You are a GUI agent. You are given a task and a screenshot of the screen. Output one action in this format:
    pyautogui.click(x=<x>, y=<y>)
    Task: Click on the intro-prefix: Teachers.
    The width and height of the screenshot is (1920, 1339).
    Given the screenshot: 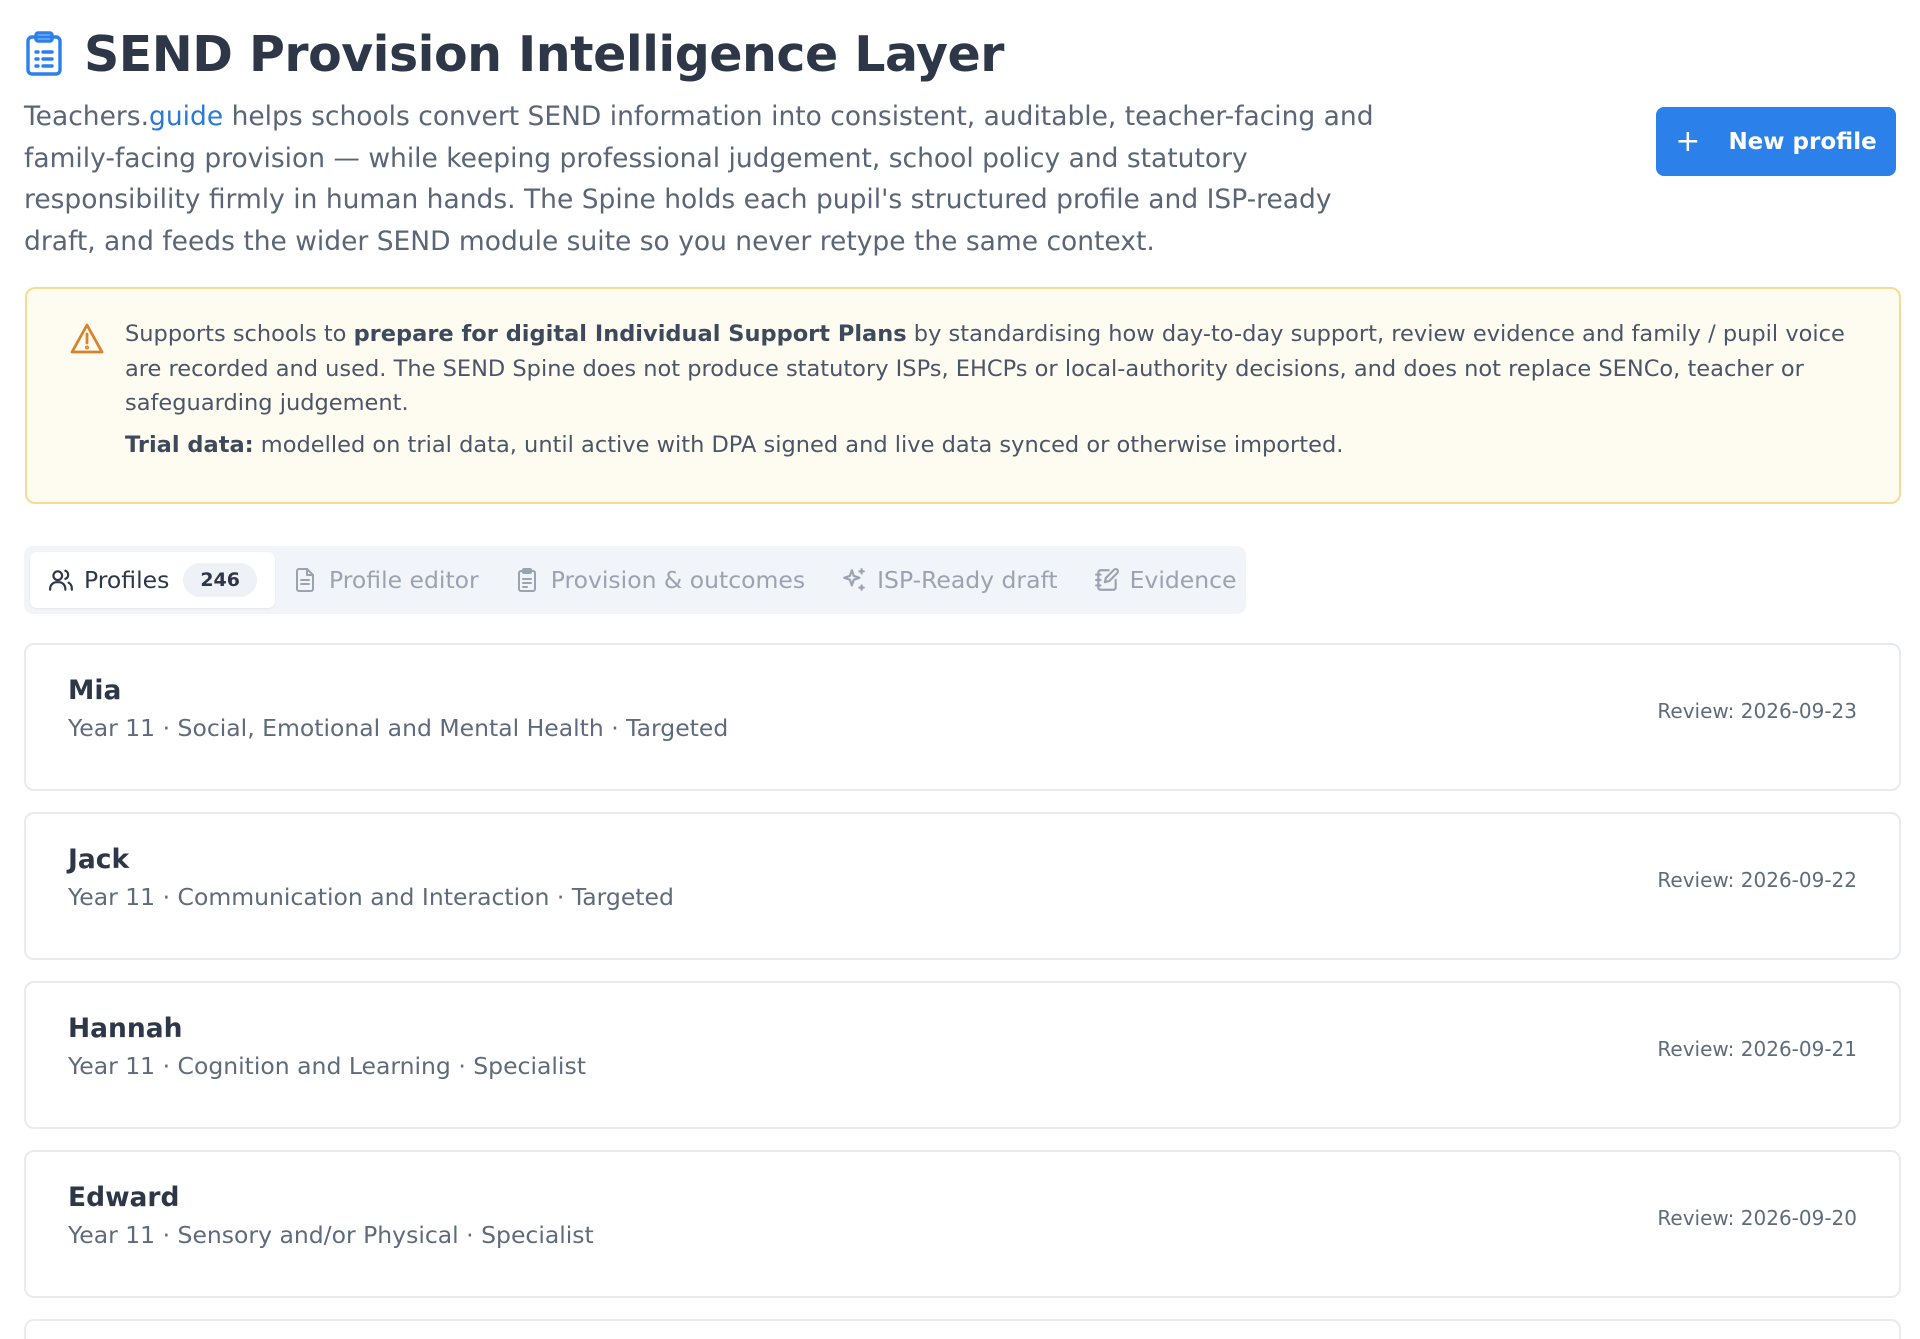 What is the action you would take?
    pyautogui.click(x=87, y=116)
    